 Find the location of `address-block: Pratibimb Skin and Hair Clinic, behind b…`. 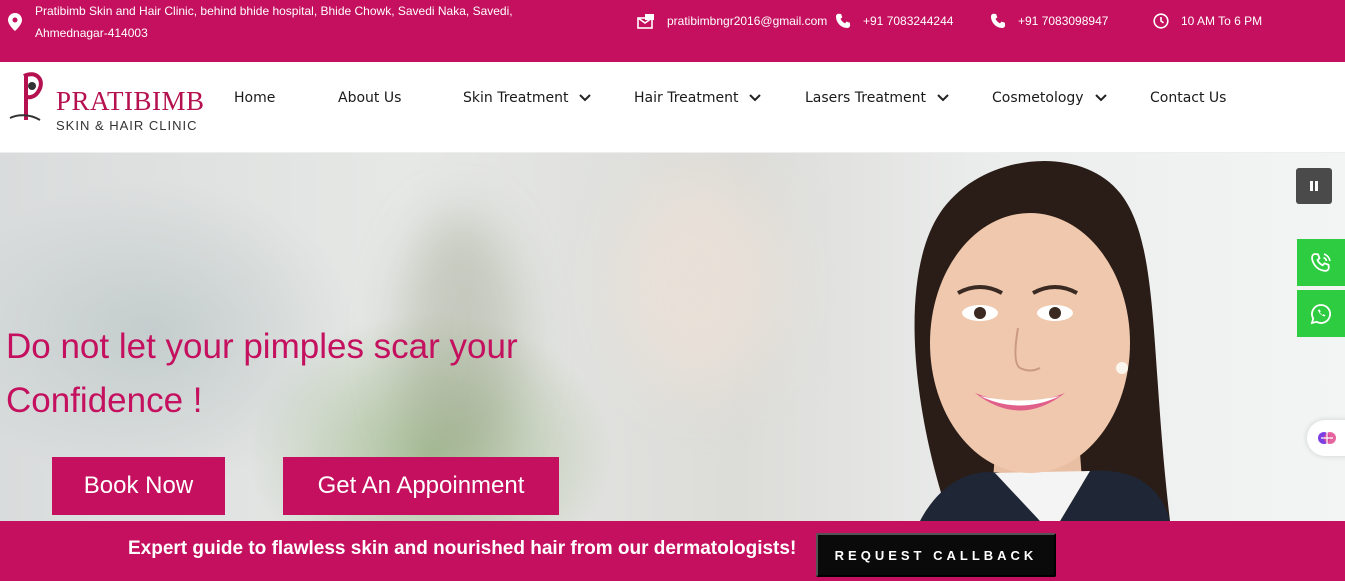

address-block: Pratibimb Skin and Hair Clinic, behind b… is located at coordinates (281, 22).